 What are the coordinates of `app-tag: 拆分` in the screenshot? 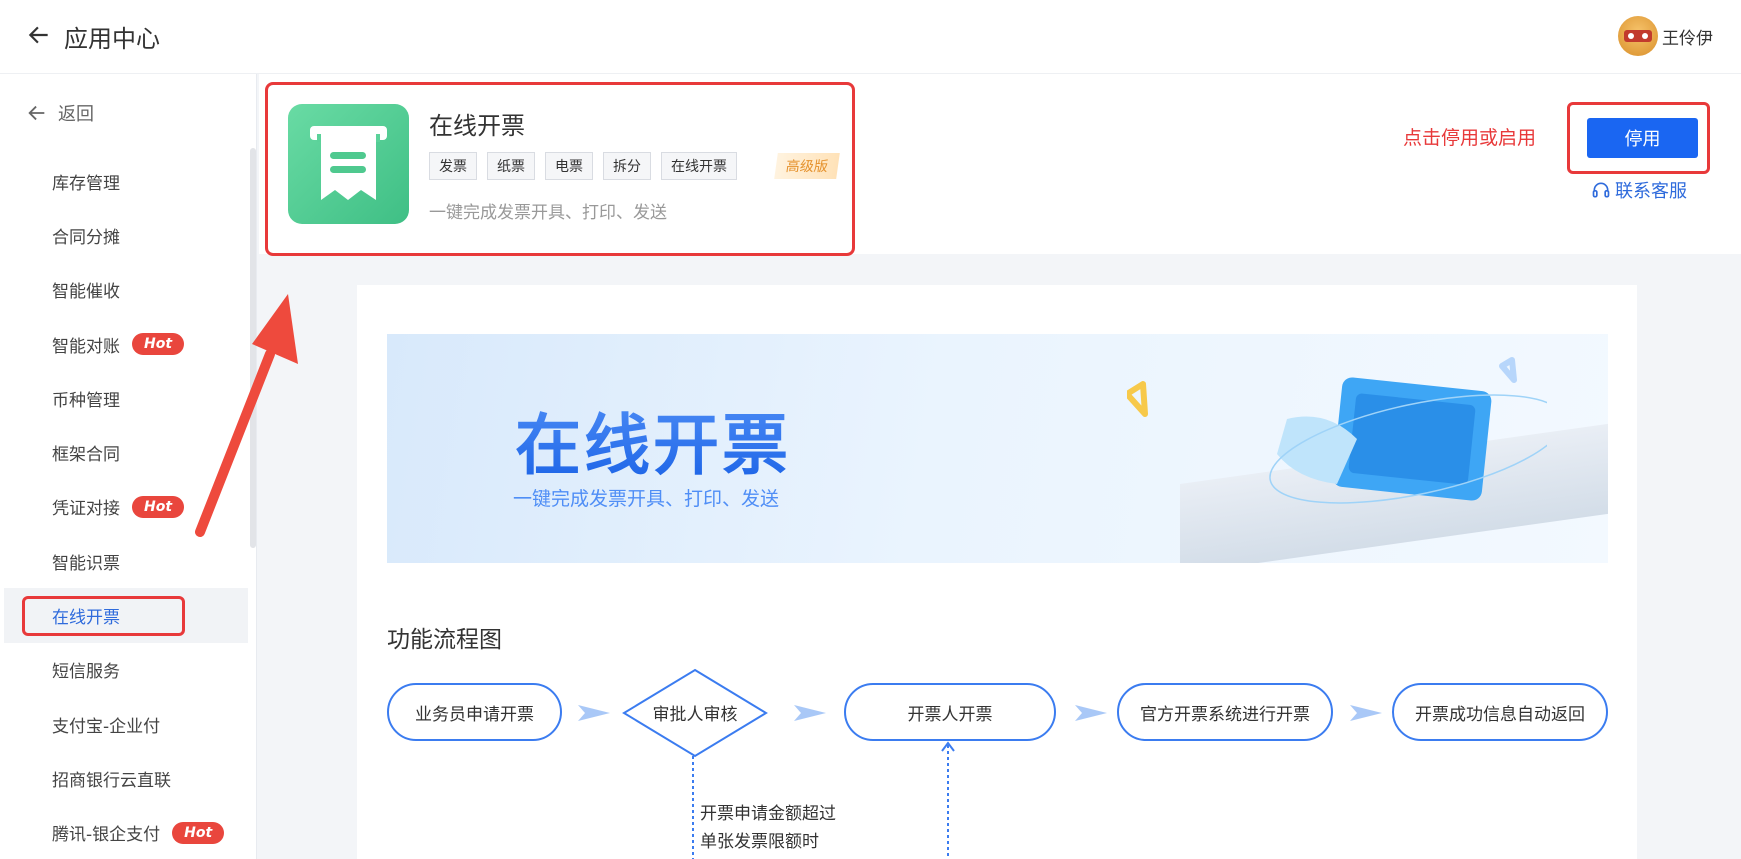 It's located at (627, 166).